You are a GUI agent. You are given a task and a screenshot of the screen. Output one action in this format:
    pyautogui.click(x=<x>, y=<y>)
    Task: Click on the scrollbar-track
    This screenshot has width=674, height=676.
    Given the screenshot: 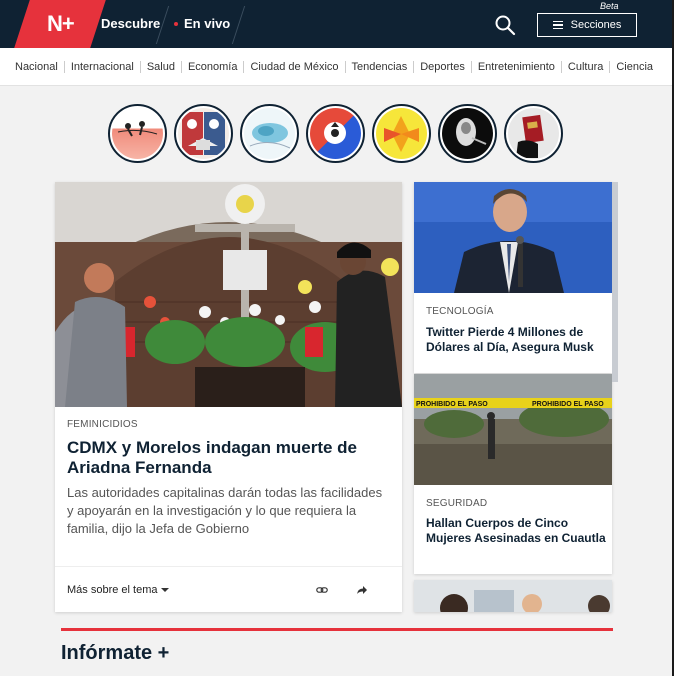 What is the action you would take?
    pyautogui.click(x=615, y=282)
    